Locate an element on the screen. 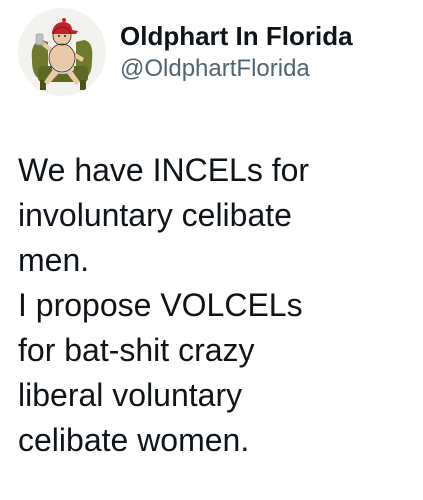  author-handle: @OldphartFlorida is located at coordinates (236, 69).